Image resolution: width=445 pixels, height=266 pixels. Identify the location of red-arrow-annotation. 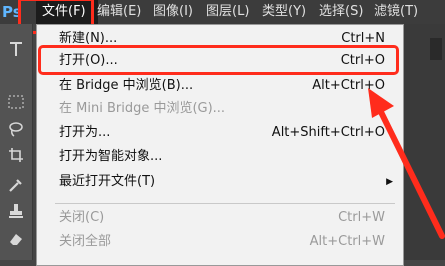
(406, 163).